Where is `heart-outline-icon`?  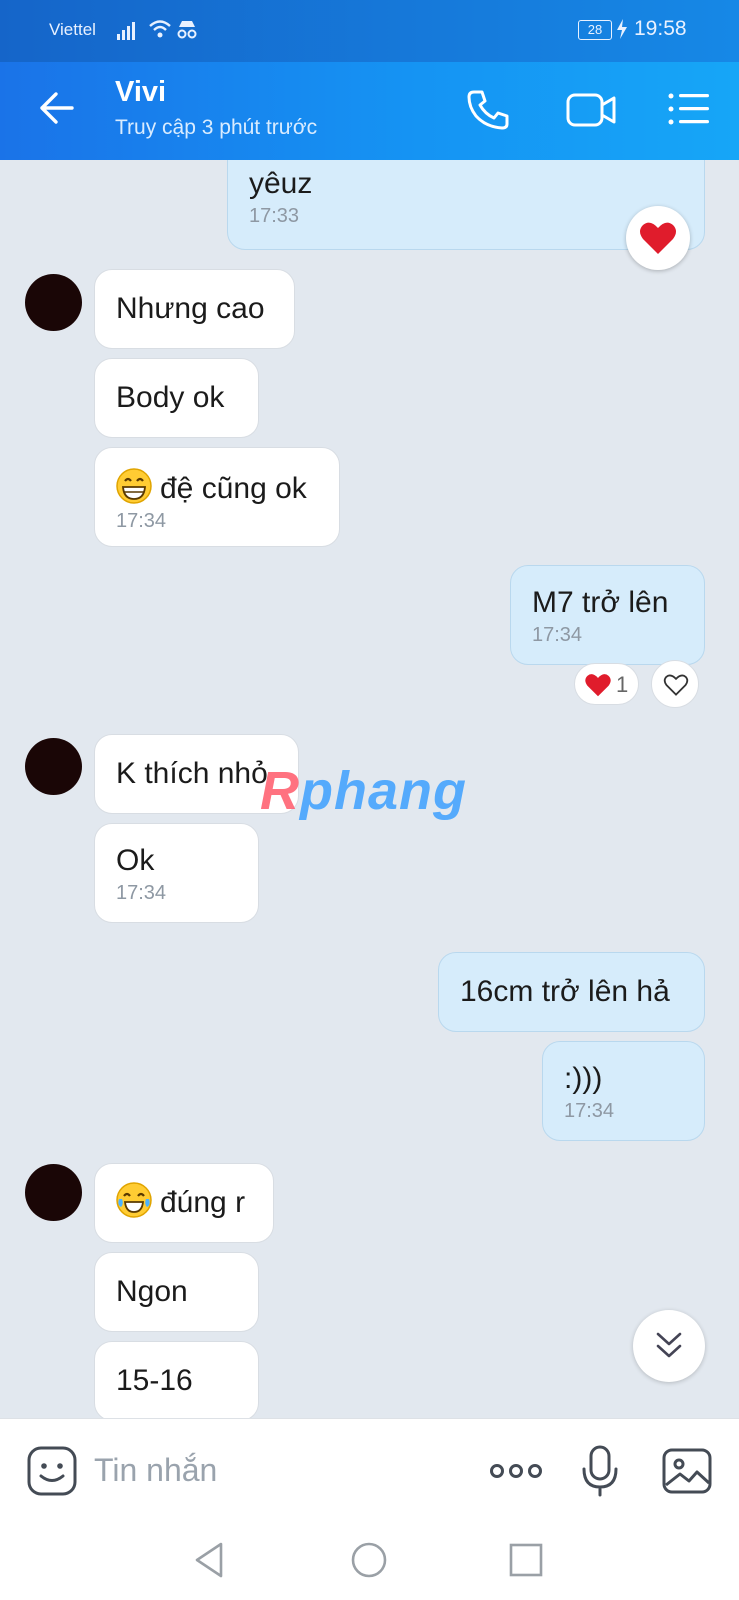
heart-outline-icon is located at coordinates (676, 685).